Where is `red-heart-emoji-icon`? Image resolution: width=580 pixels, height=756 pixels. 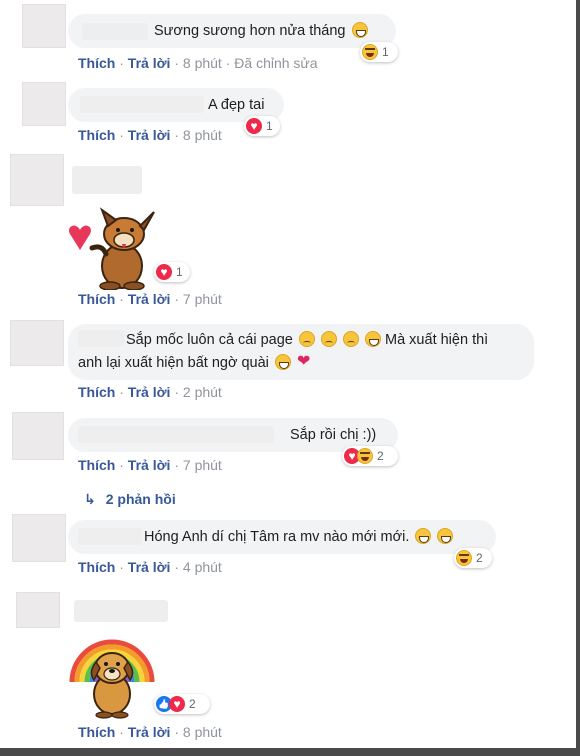
red-heart-emoji-icon is located at coordinates (305, 361).